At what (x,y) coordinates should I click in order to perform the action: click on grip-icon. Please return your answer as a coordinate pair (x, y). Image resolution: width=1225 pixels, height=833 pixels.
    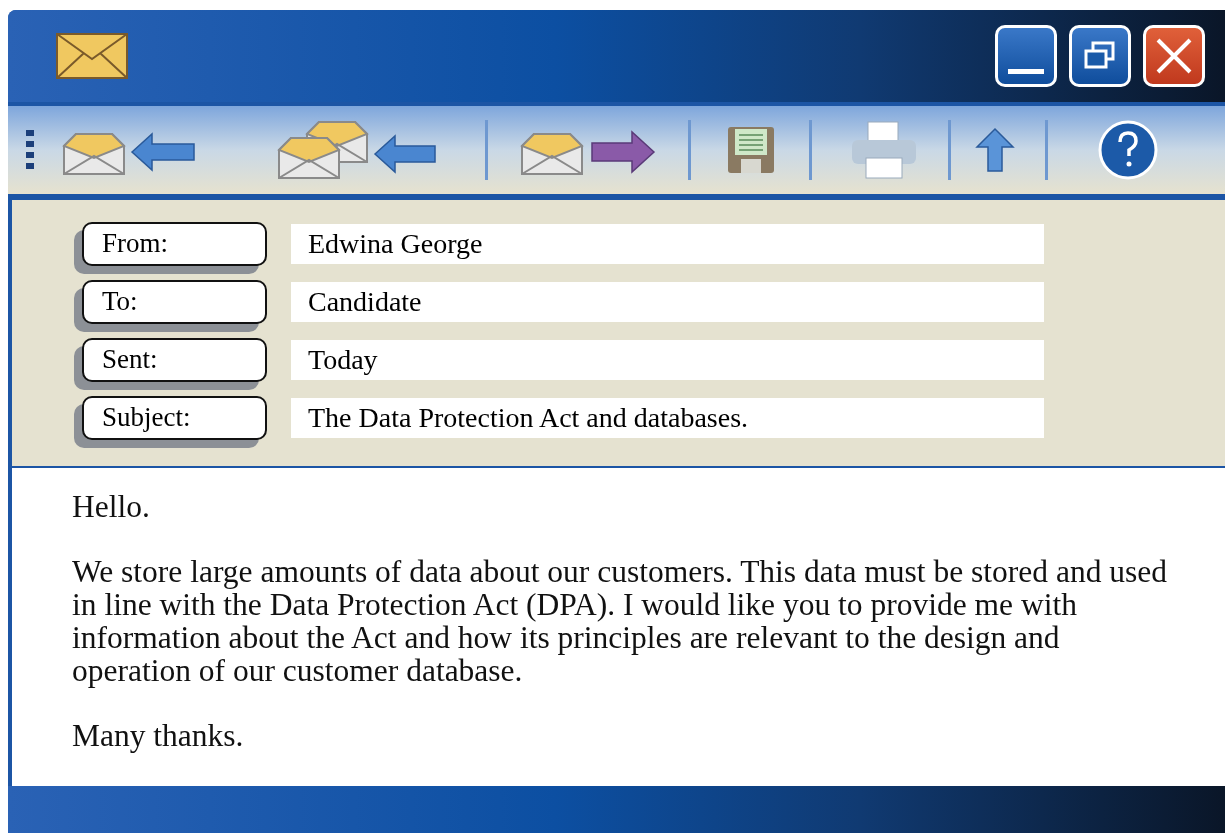
    Looking at the image, I should click on (30, 150).